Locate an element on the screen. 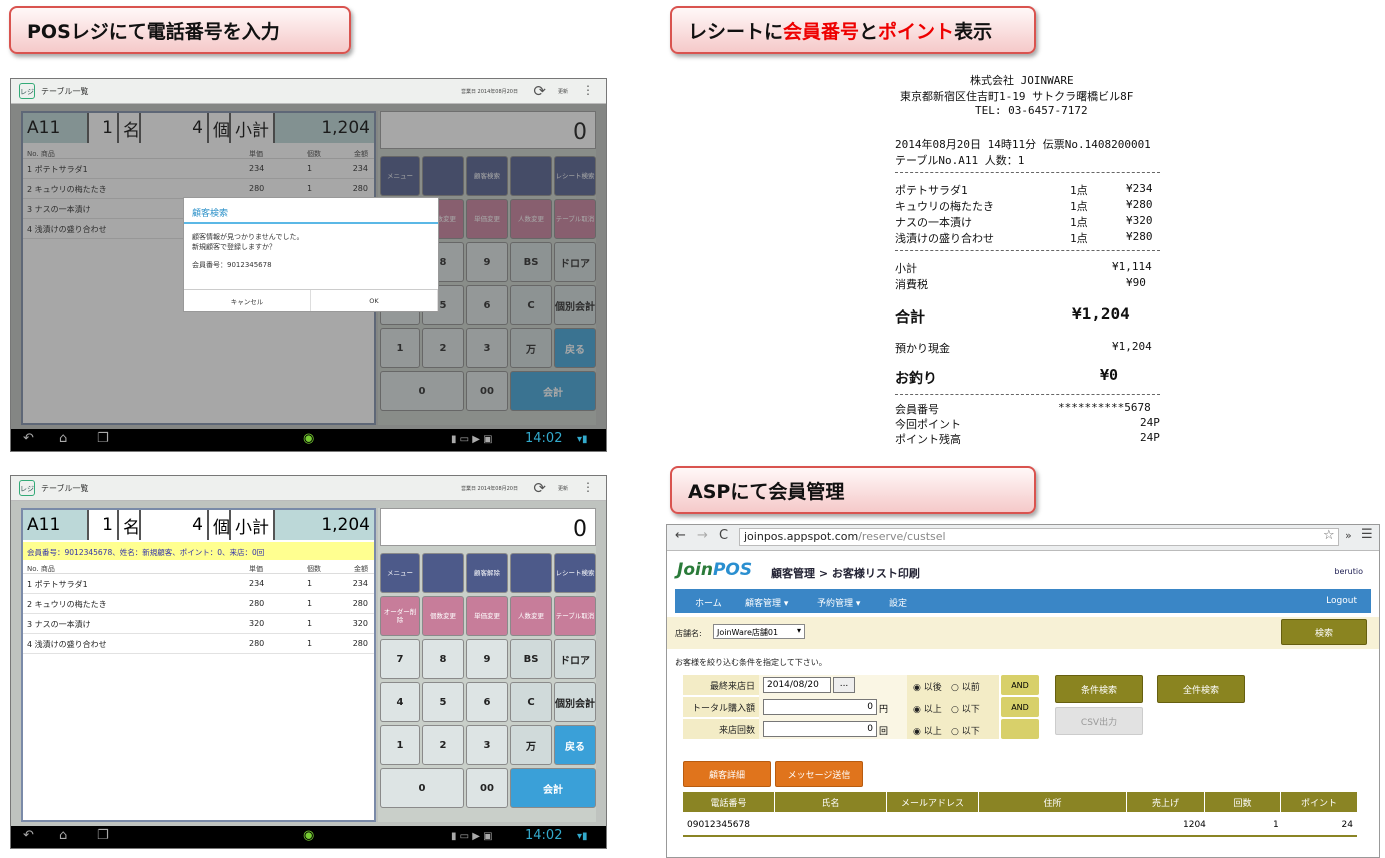 The height and width of the screenshot is (858, 1385). yen-unit: 円 is located at coordinates (884, 710).